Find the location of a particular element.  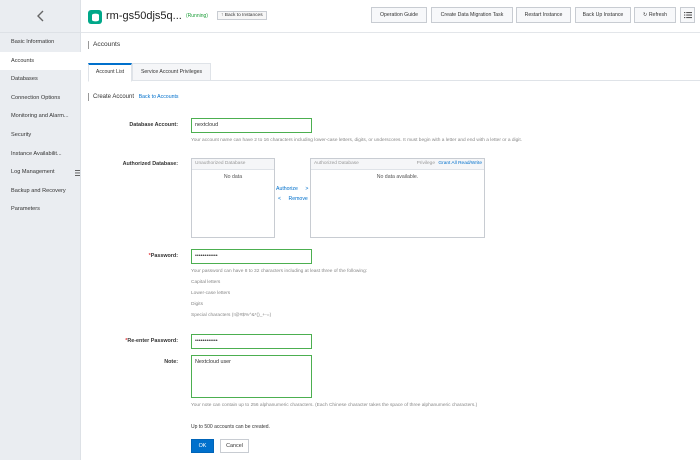

sidebar-collapse-icon is located at coordinates (78, 173).